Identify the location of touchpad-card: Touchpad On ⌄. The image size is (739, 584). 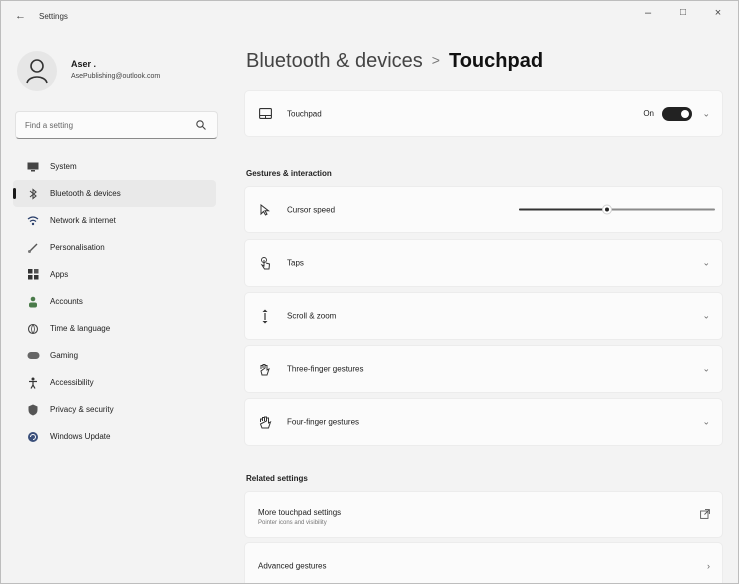
(483, 113).